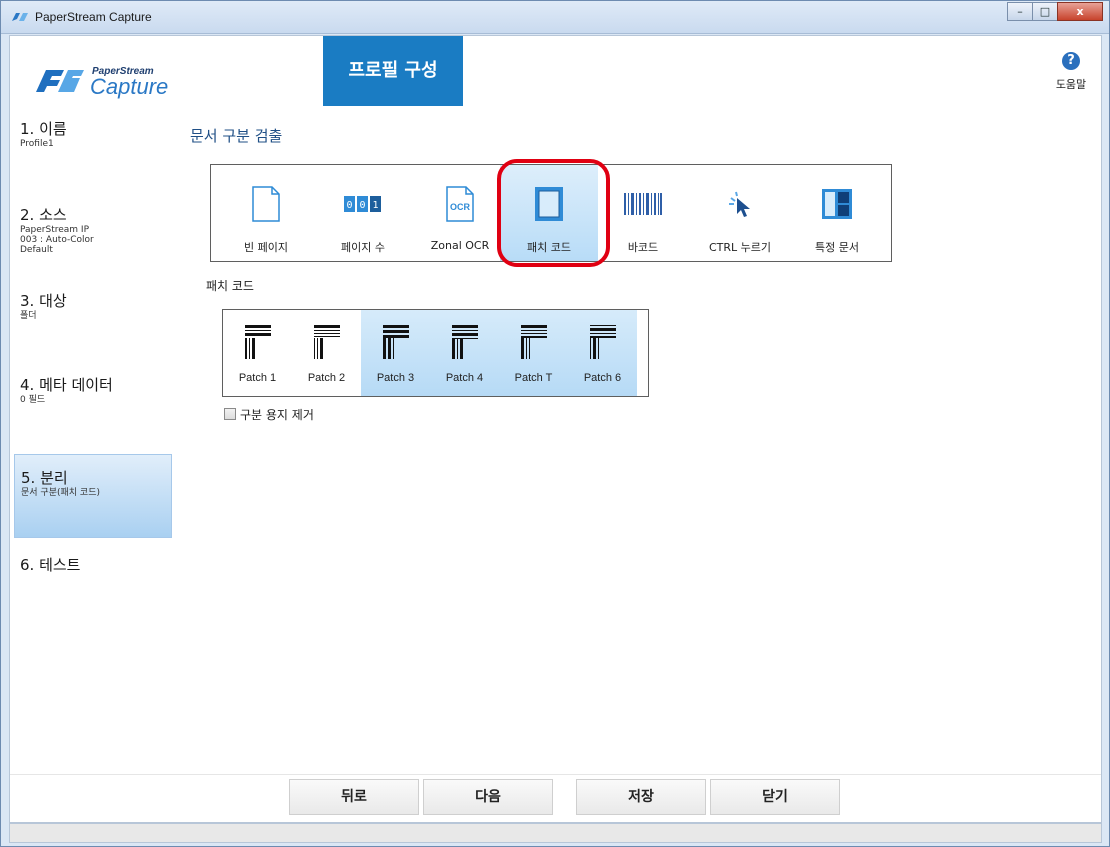 Image resolution: width=1110 pixels, height=847 pixels. I want to click on type-page-count: 001 페이지 수, so click(363, 213).